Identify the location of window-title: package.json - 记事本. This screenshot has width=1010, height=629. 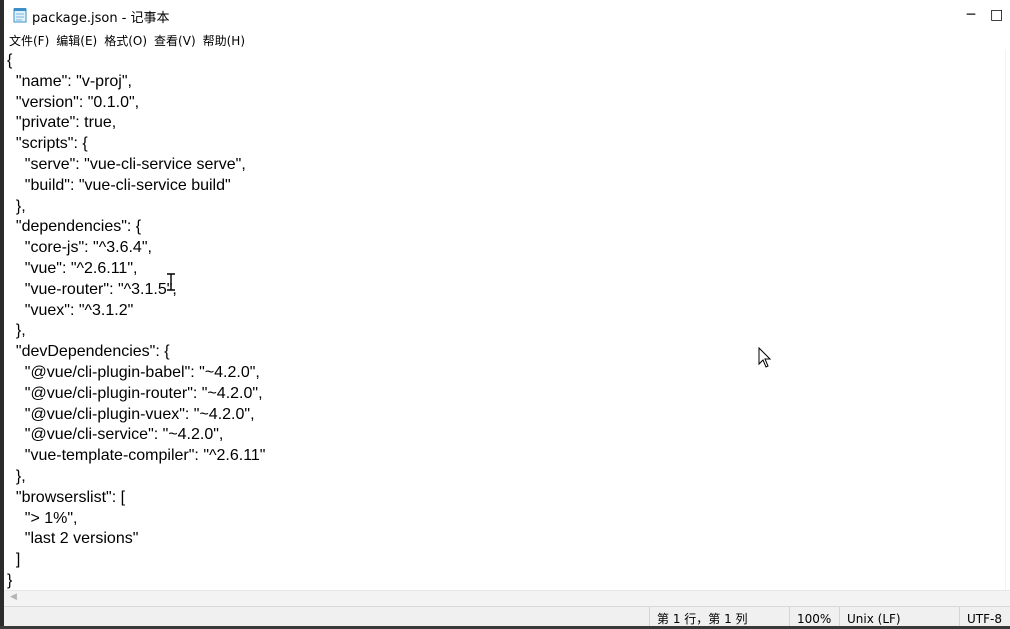
(101, 18).